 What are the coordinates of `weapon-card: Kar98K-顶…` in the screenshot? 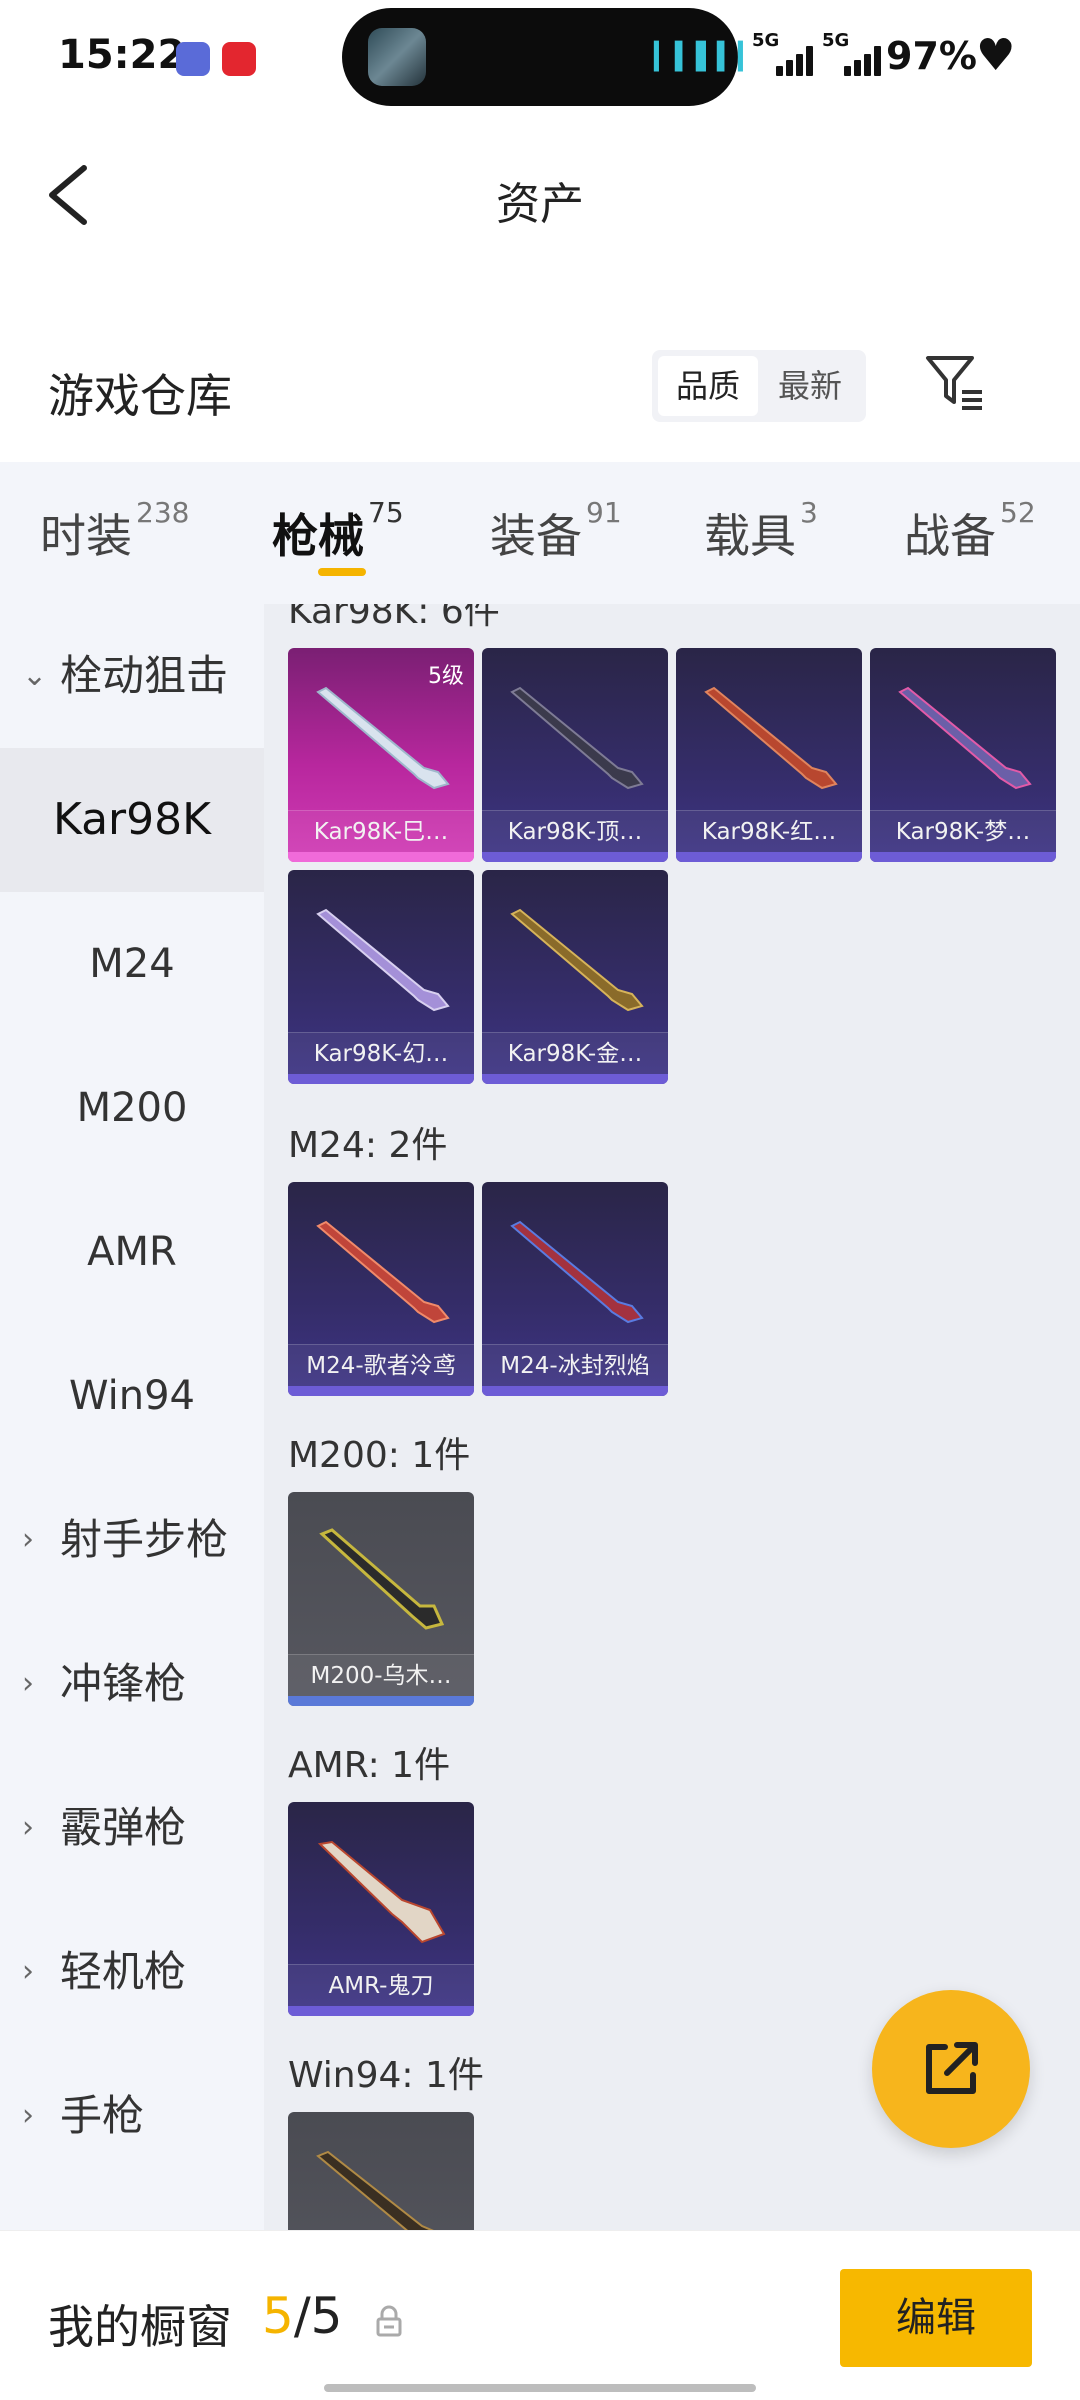 It's located at (575, 755).